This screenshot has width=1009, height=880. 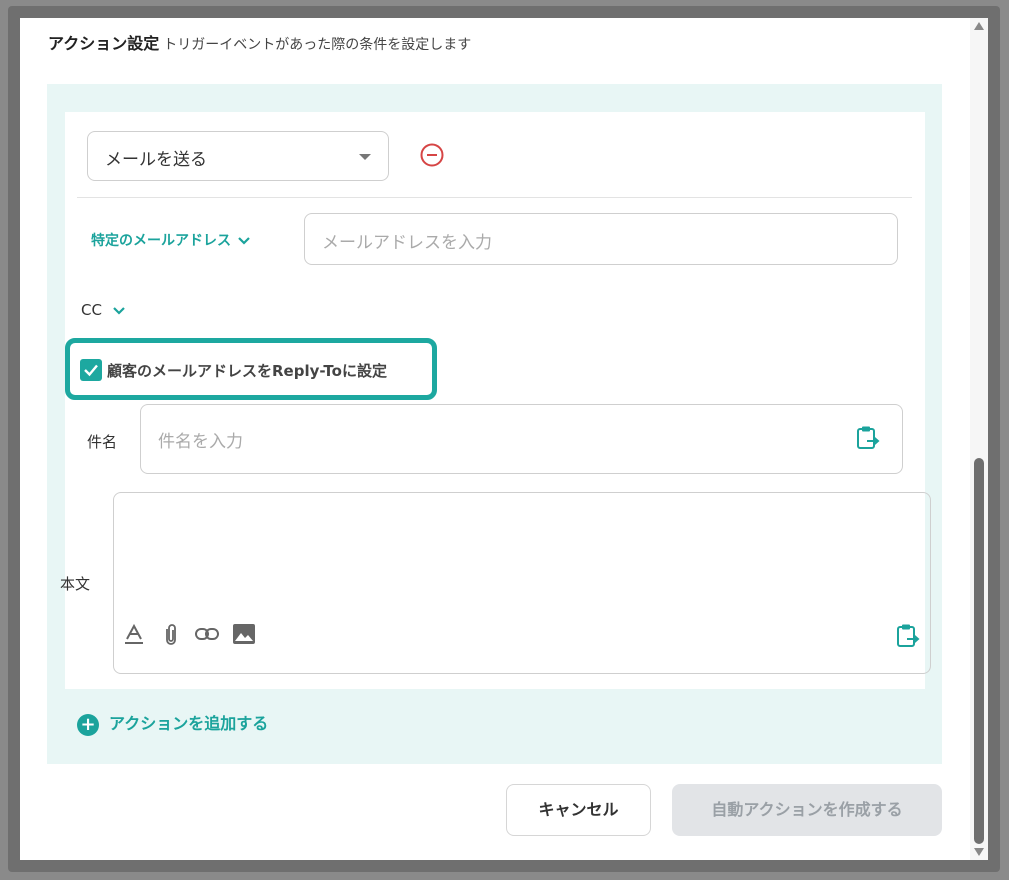 I want to click on section-heading: アクション設定 トリガーイベントがあった際の条件を設定します, so click(x=259, y=42).